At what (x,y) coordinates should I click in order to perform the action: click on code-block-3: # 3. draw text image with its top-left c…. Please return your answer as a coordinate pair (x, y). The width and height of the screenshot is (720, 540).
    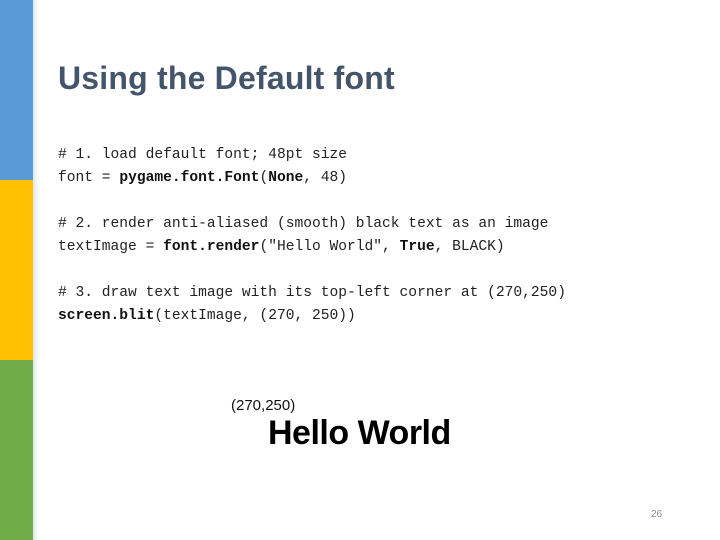
    Looking at the image, I should click on (312, 305).